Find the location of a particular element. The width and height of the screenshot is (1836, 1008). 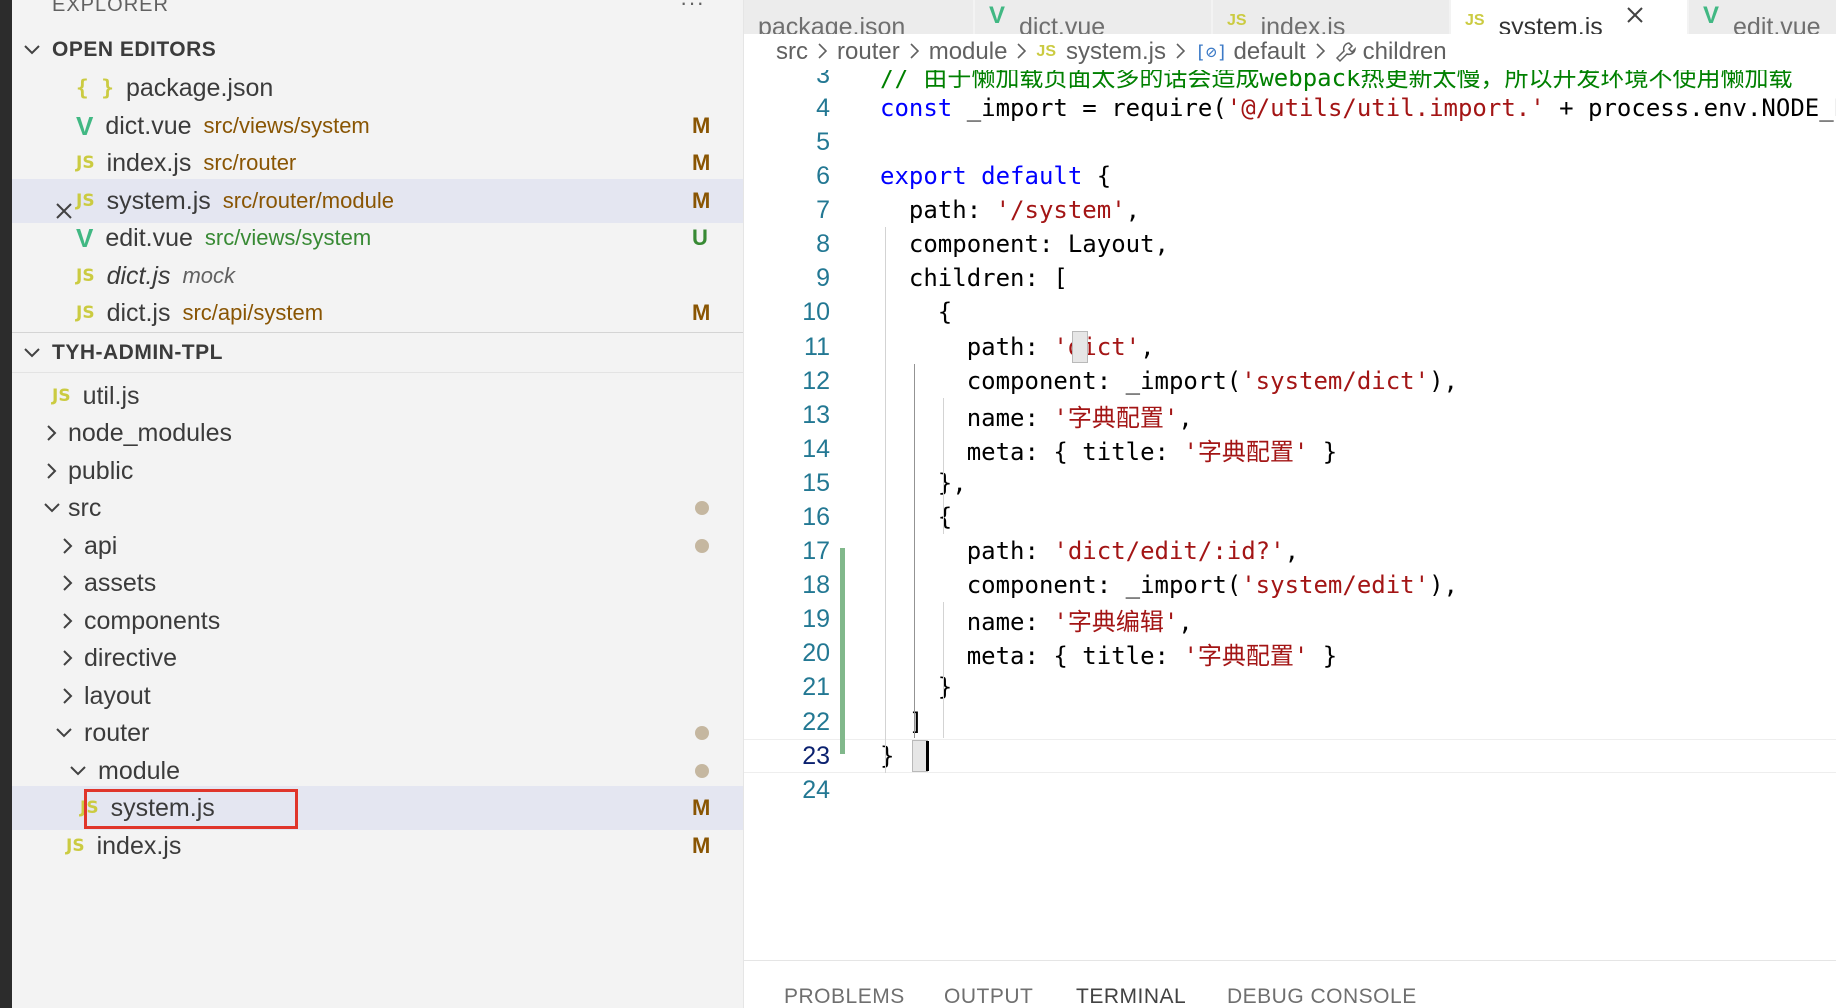

open-editors-title: OPEN EDITORS is located at coordinates (134, 49).